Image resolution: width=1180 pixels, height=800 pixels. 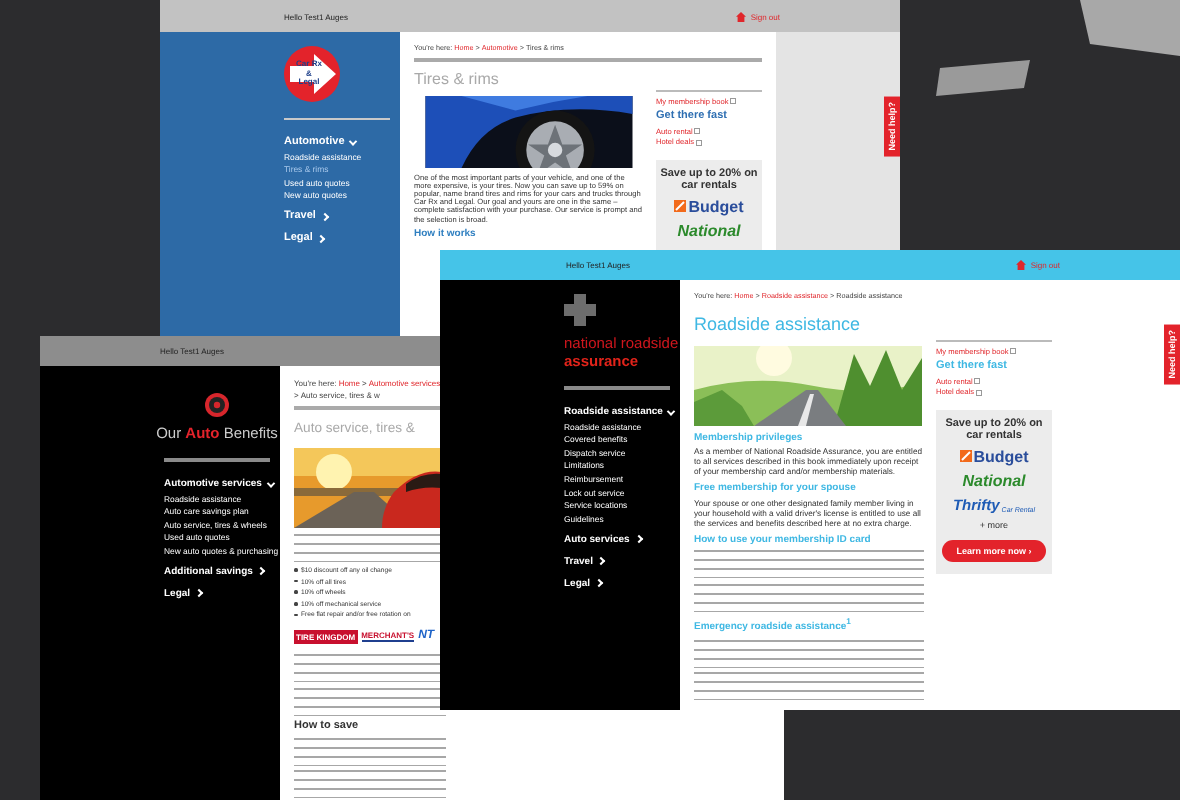 What do you see at coordinates (580, 310) in the screenshot?
I see `plus-icon` at bounding box center [580, 310].